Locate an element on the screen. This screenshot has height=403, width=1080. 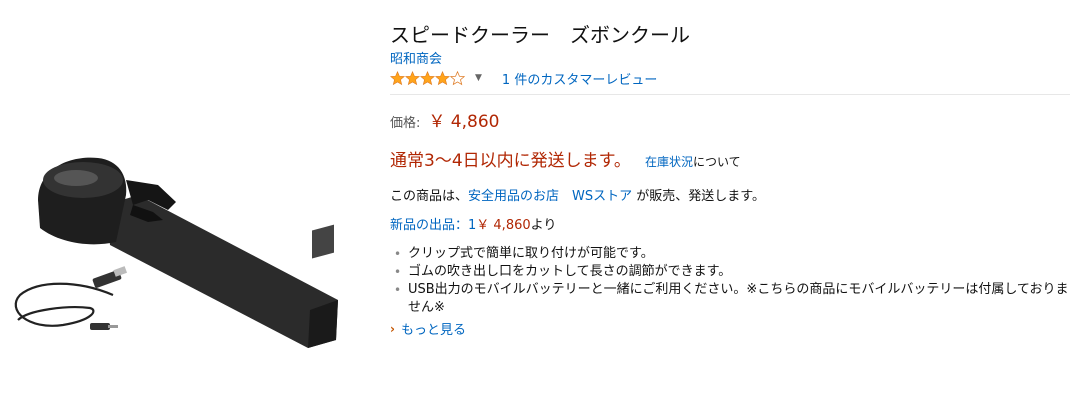
seller-info: この商品は、安全用品のお店 WSストア が販売、発送します。 is located at coordinates (730, 194).